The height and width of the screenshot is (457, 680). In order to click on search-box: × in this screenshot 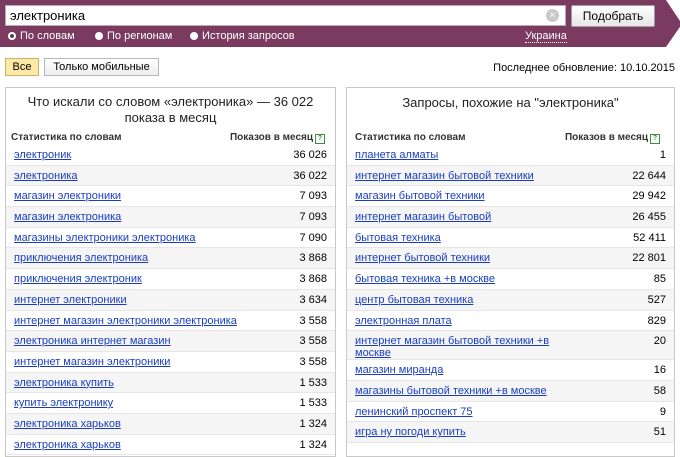, I will do `click(285, 15)`.